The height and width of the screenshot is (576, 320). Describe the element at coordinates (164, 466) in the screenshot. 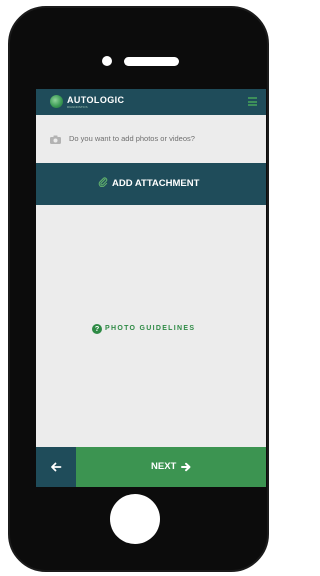

I see `next-label: NEXT` at that location.